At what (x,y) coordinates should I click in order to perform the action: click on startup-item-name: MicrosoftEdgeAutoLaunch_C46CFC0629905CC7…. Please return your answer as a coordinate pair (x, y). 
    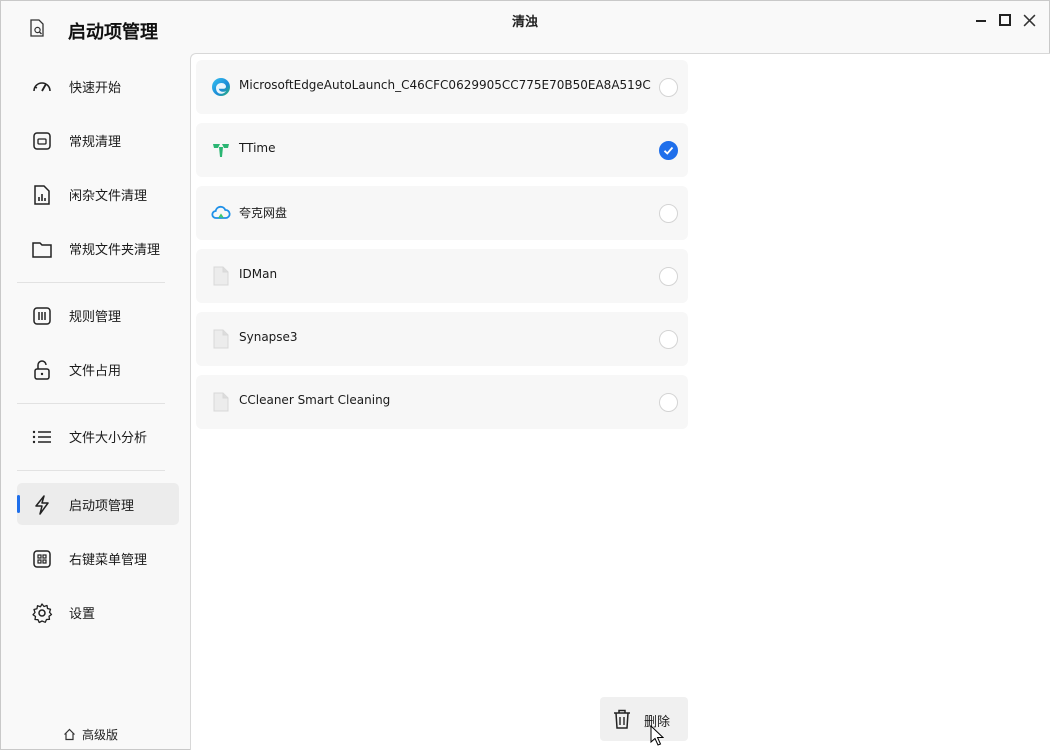
    Looking at the image, I should click on (445, 85).